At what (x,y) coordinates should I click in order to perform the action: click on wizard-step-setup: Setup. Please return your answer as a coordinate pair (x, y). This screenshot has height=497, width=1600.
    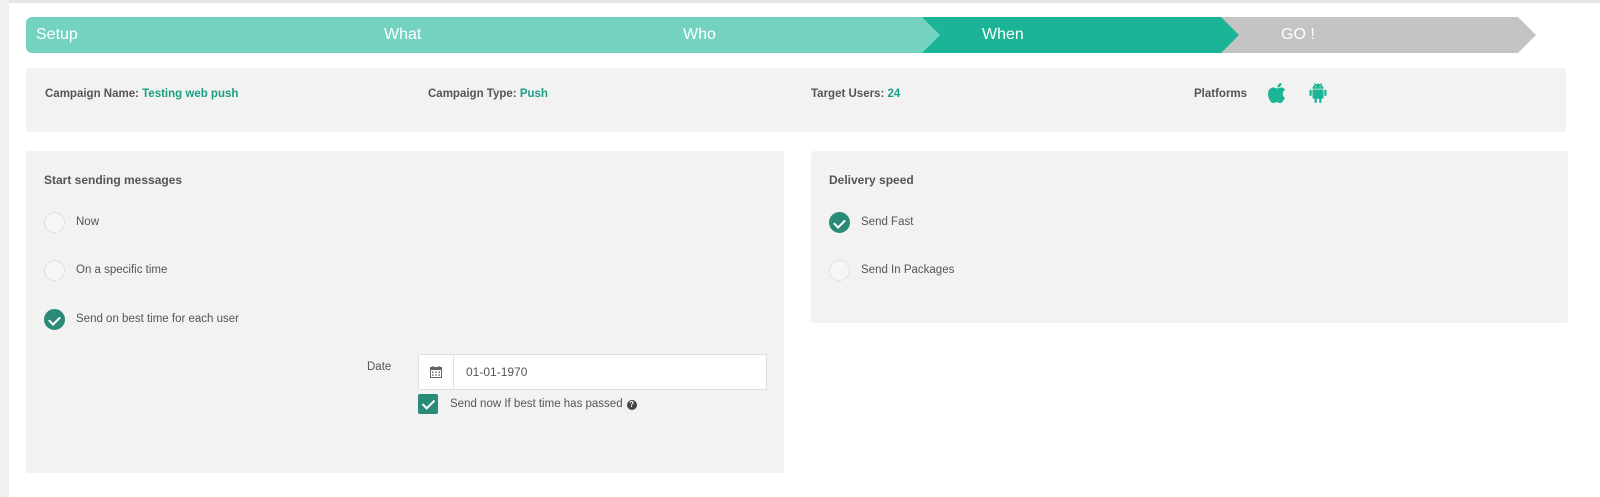
    Looking at the image, I should click on (185, 35).